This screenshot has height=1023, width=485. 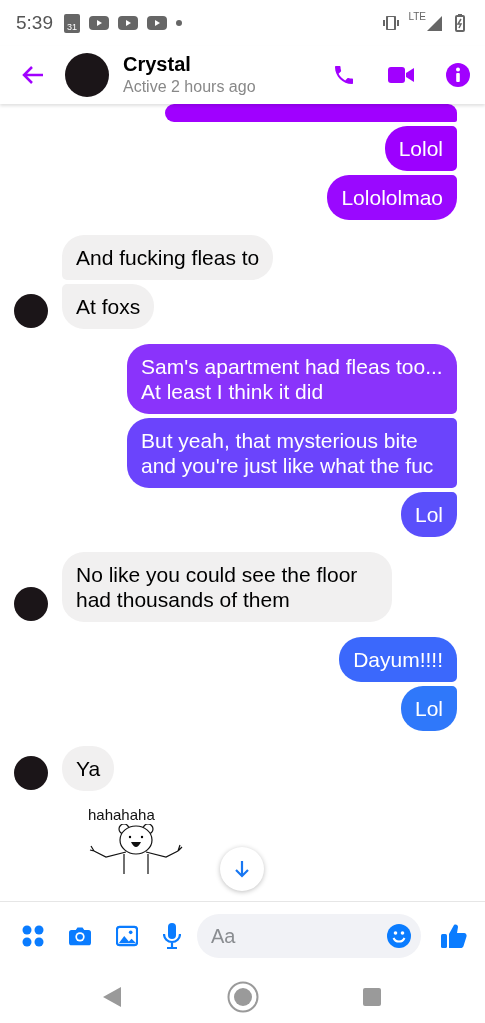 What do you see at coordinates (420, 148) in the screenshot?
I see `sent-message: Lolol` at bounding box center [420, 148].